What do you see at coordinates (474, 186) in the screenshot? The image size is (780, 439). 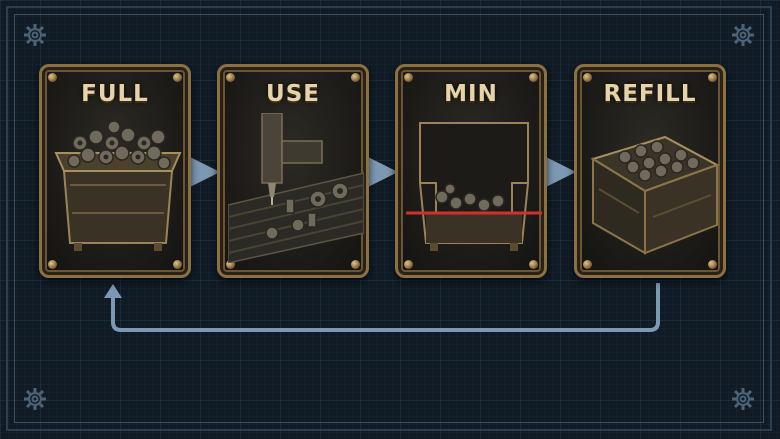 I see `min-level-bin-icon` at bounding box center [474, 186].